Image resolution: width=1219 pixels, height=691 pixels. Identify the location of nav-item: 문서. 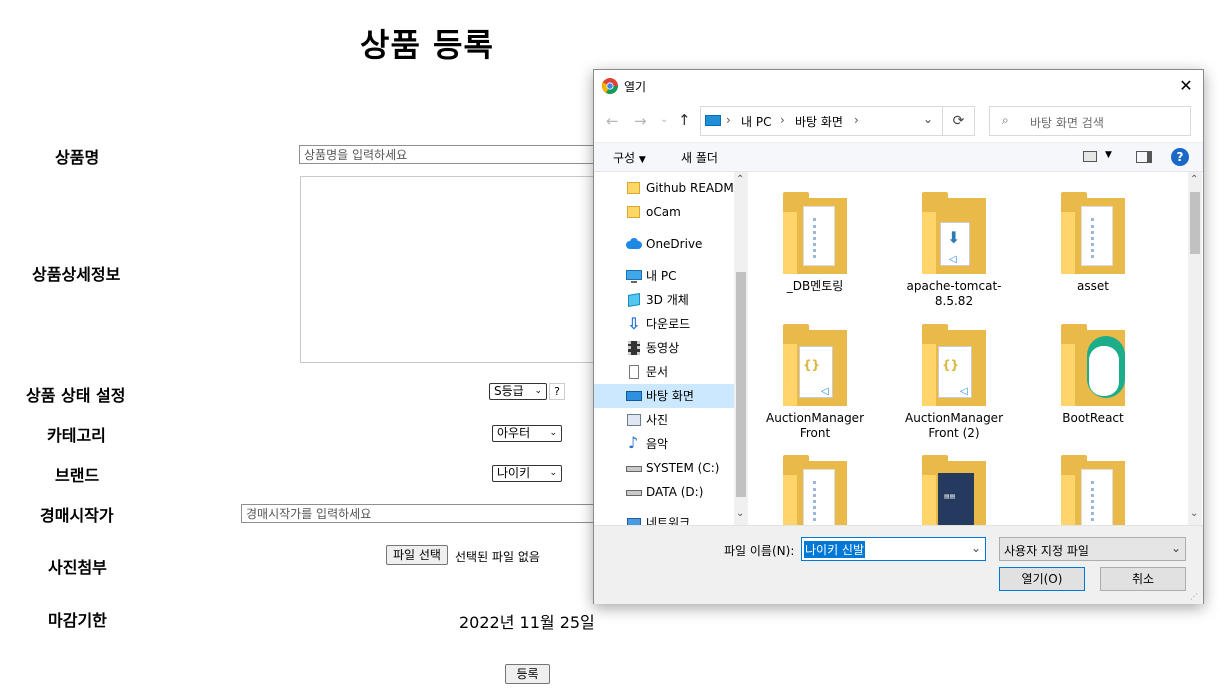
(664, 372).